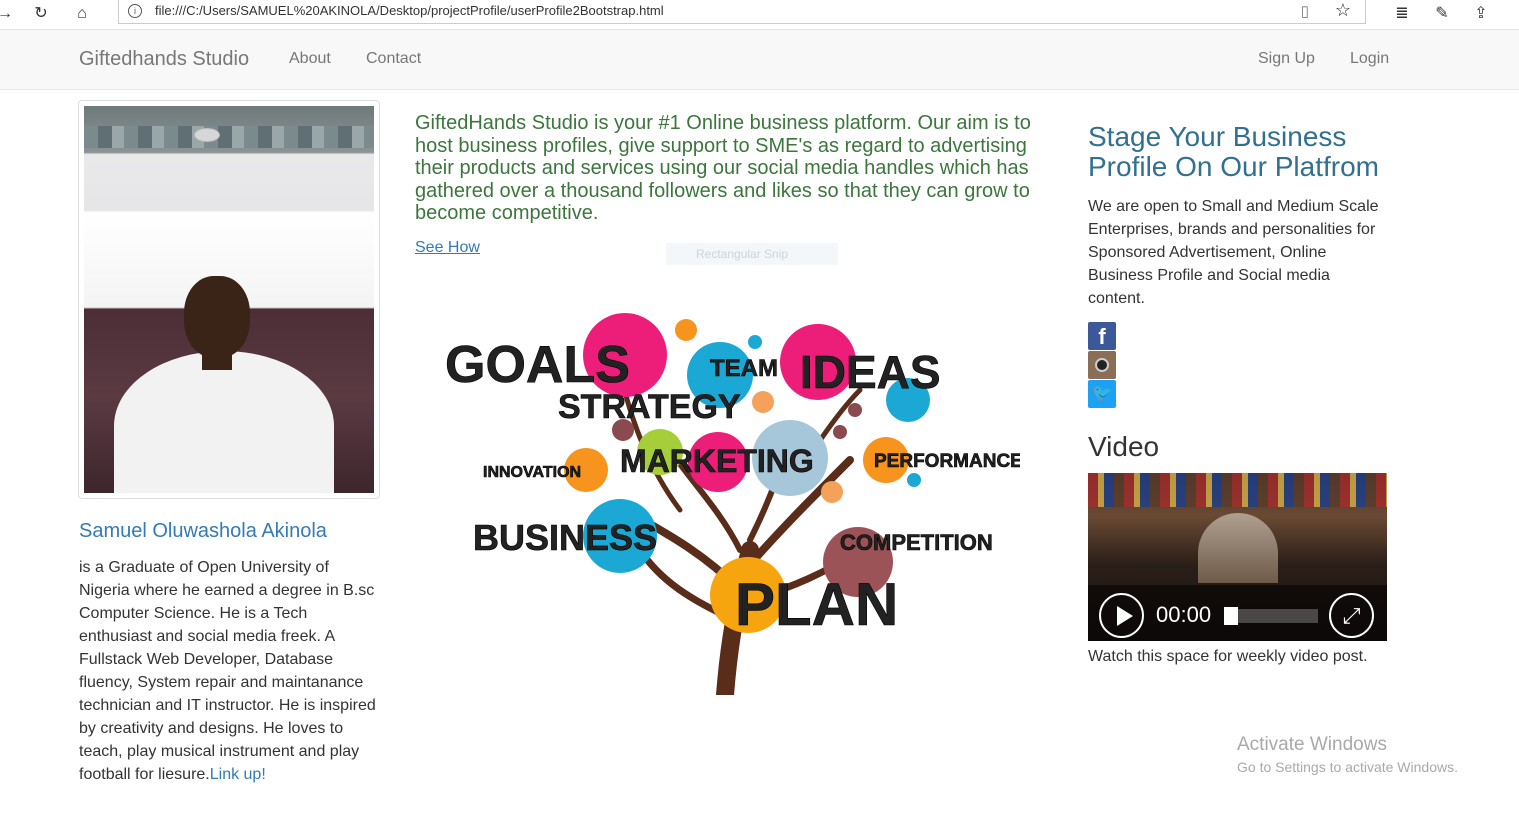 Image resolution: width=1519 pixels, height=816 pixels. Describe the element at coordinates (752, 254) in the screenshot. I see `snip-overlay: Rectangular Snip` at that location.